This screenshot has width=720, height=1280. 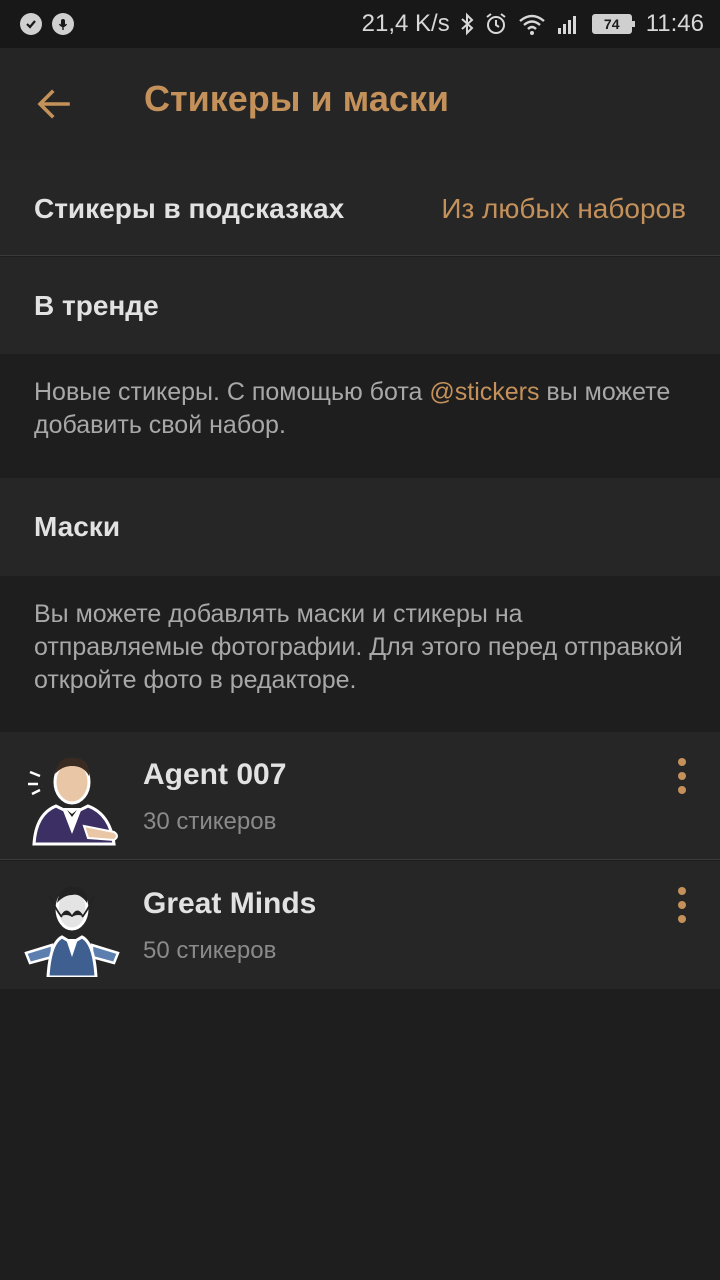 What do you see at coordinates (484, 392) in the screenshot?
I see `stickers-bot-link: @stickers` at bounding box center [484, 392].